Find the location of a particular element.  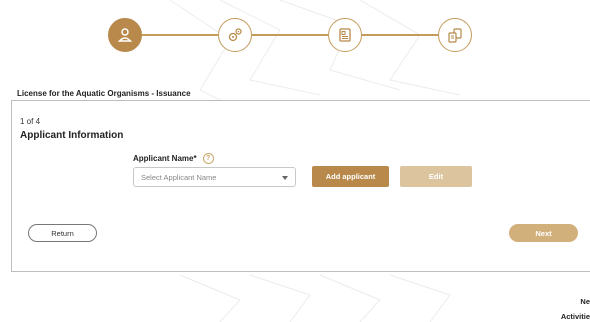

step-review is located at coordinates (455, 35).